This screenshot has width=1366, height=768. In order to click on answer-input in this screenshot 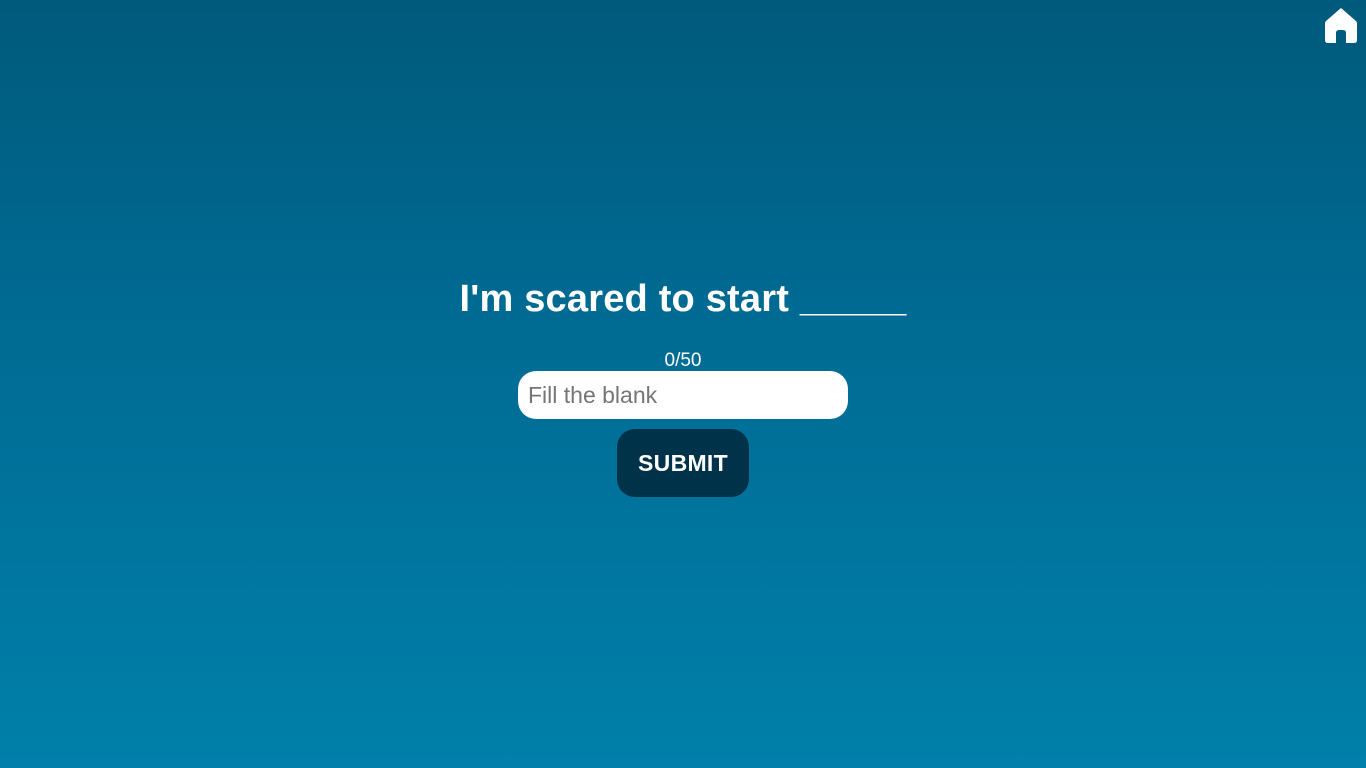, I will do `click(683, 395)`.